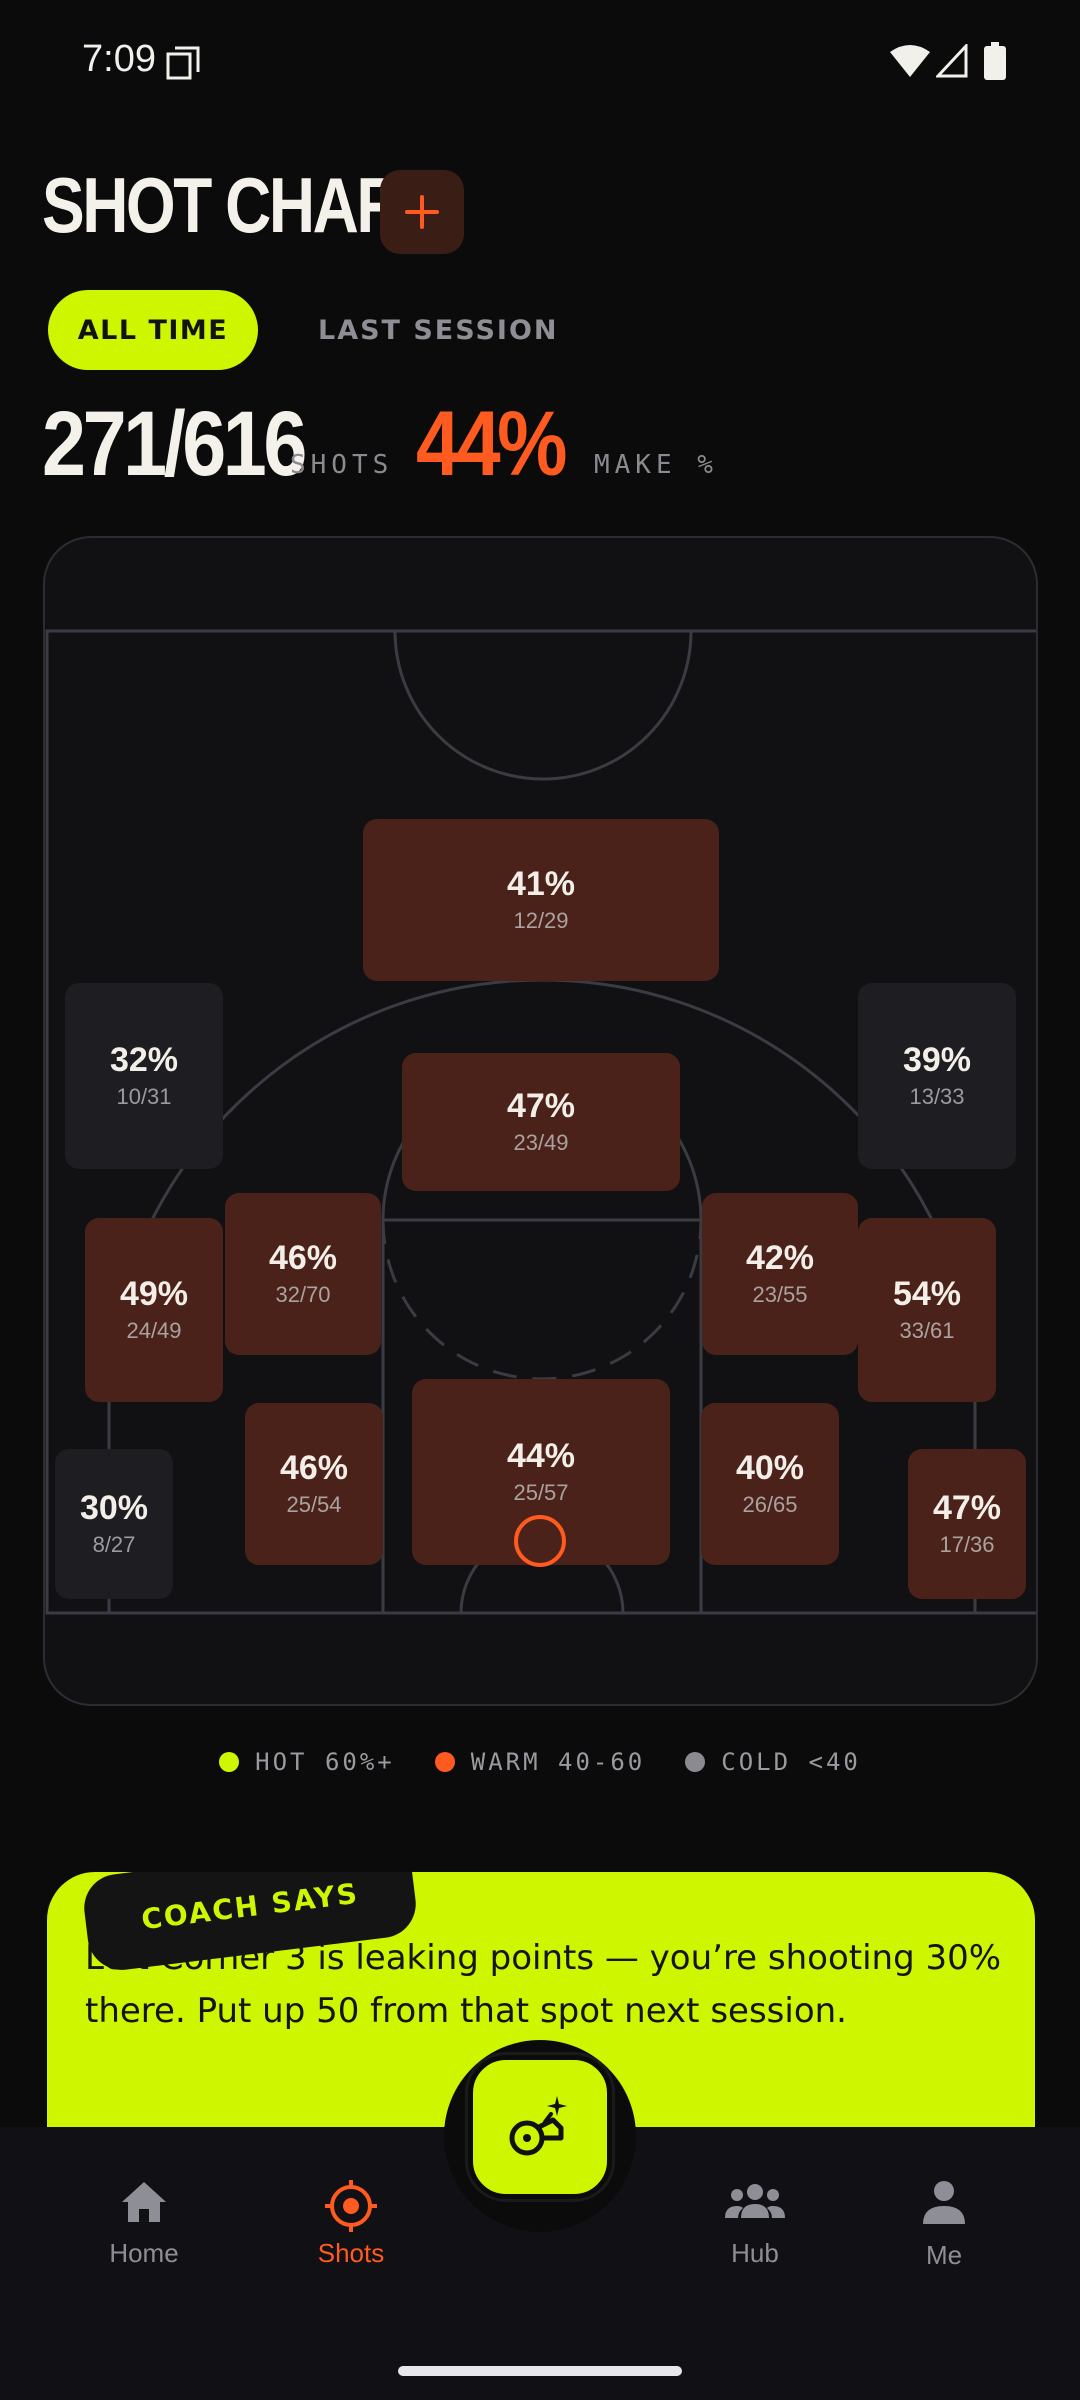 The image size is (1080, 2400). Describe the element at coordinates (314, 1484) in the screenshot. I see `zone-left-short: 46% 25/54` at that location.